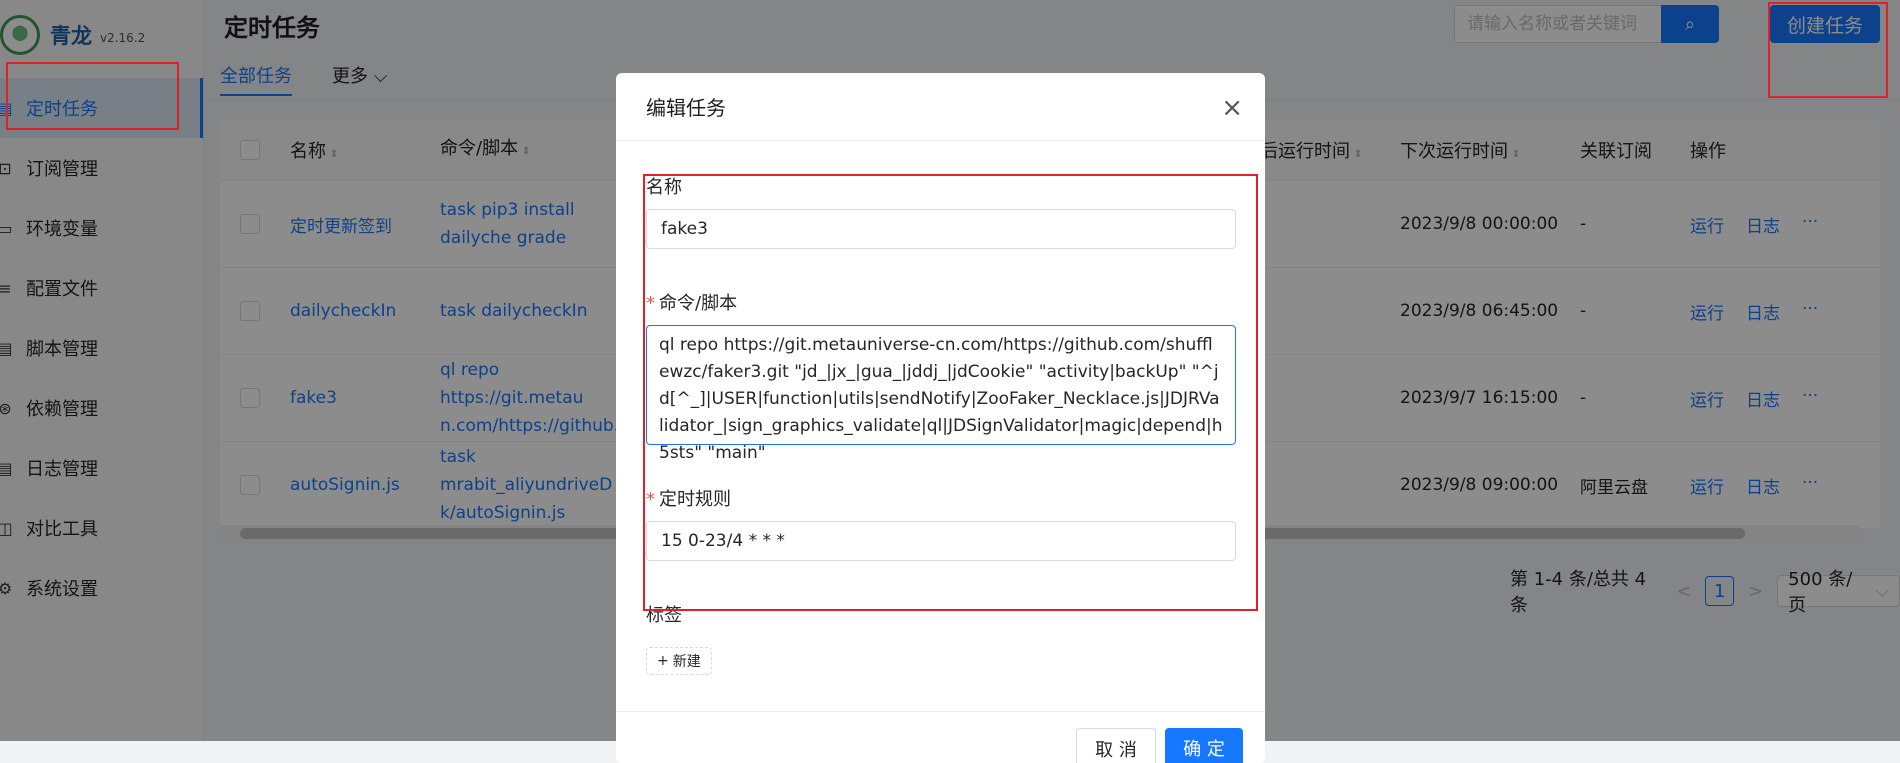 The height and width of the screenshot is (763, 1900). I want to click on command-field-label: * 命令/脚本, so click(941, 302).